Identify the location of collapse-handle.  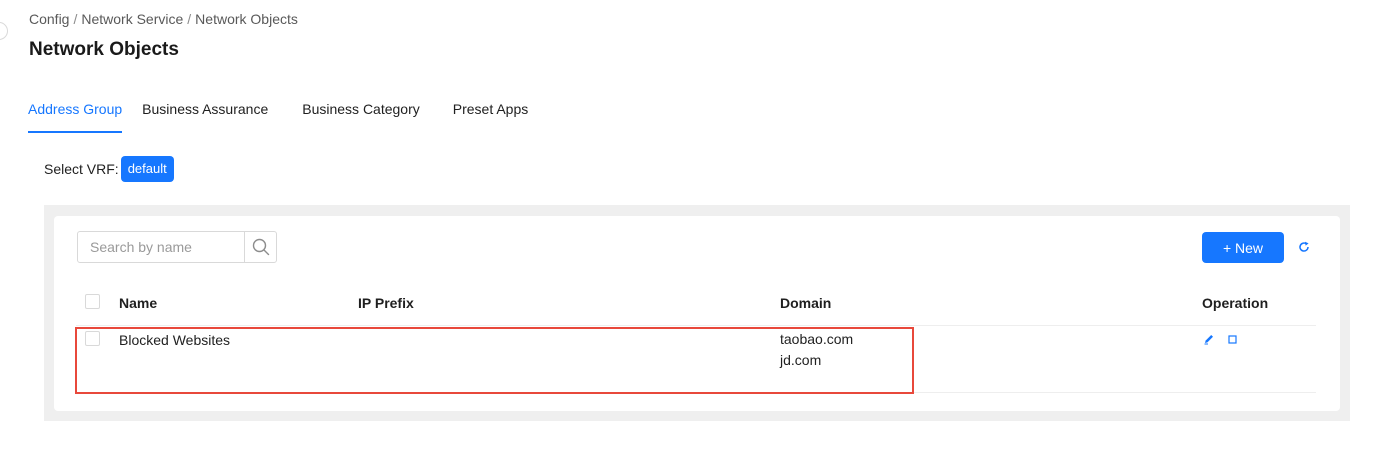
(4, 31).